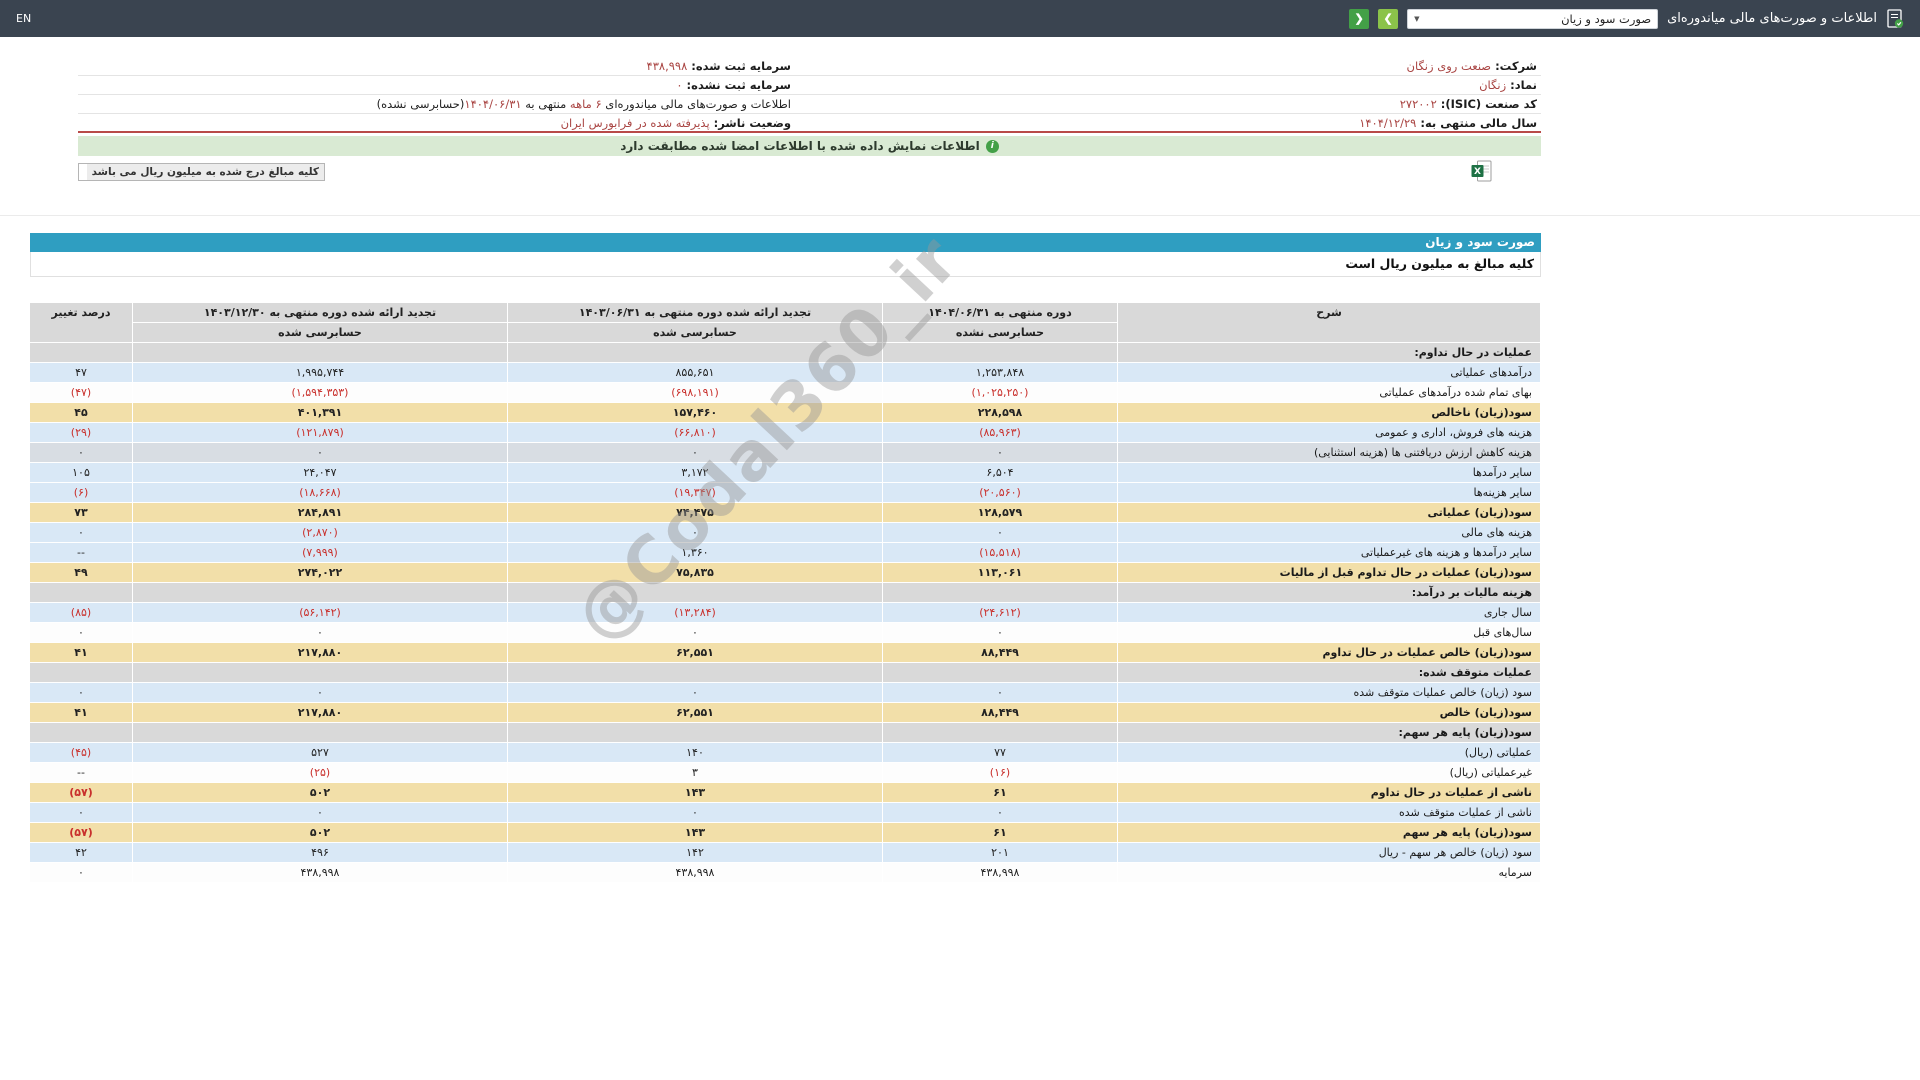 The width and height of the screenshot is (1920, 1080). What do you see at coordinates (1329, 852) in the screenshot?
I see `row-label: سود (زیان) خالص هر سهم - ریال` at bounding box center [1329, 852].